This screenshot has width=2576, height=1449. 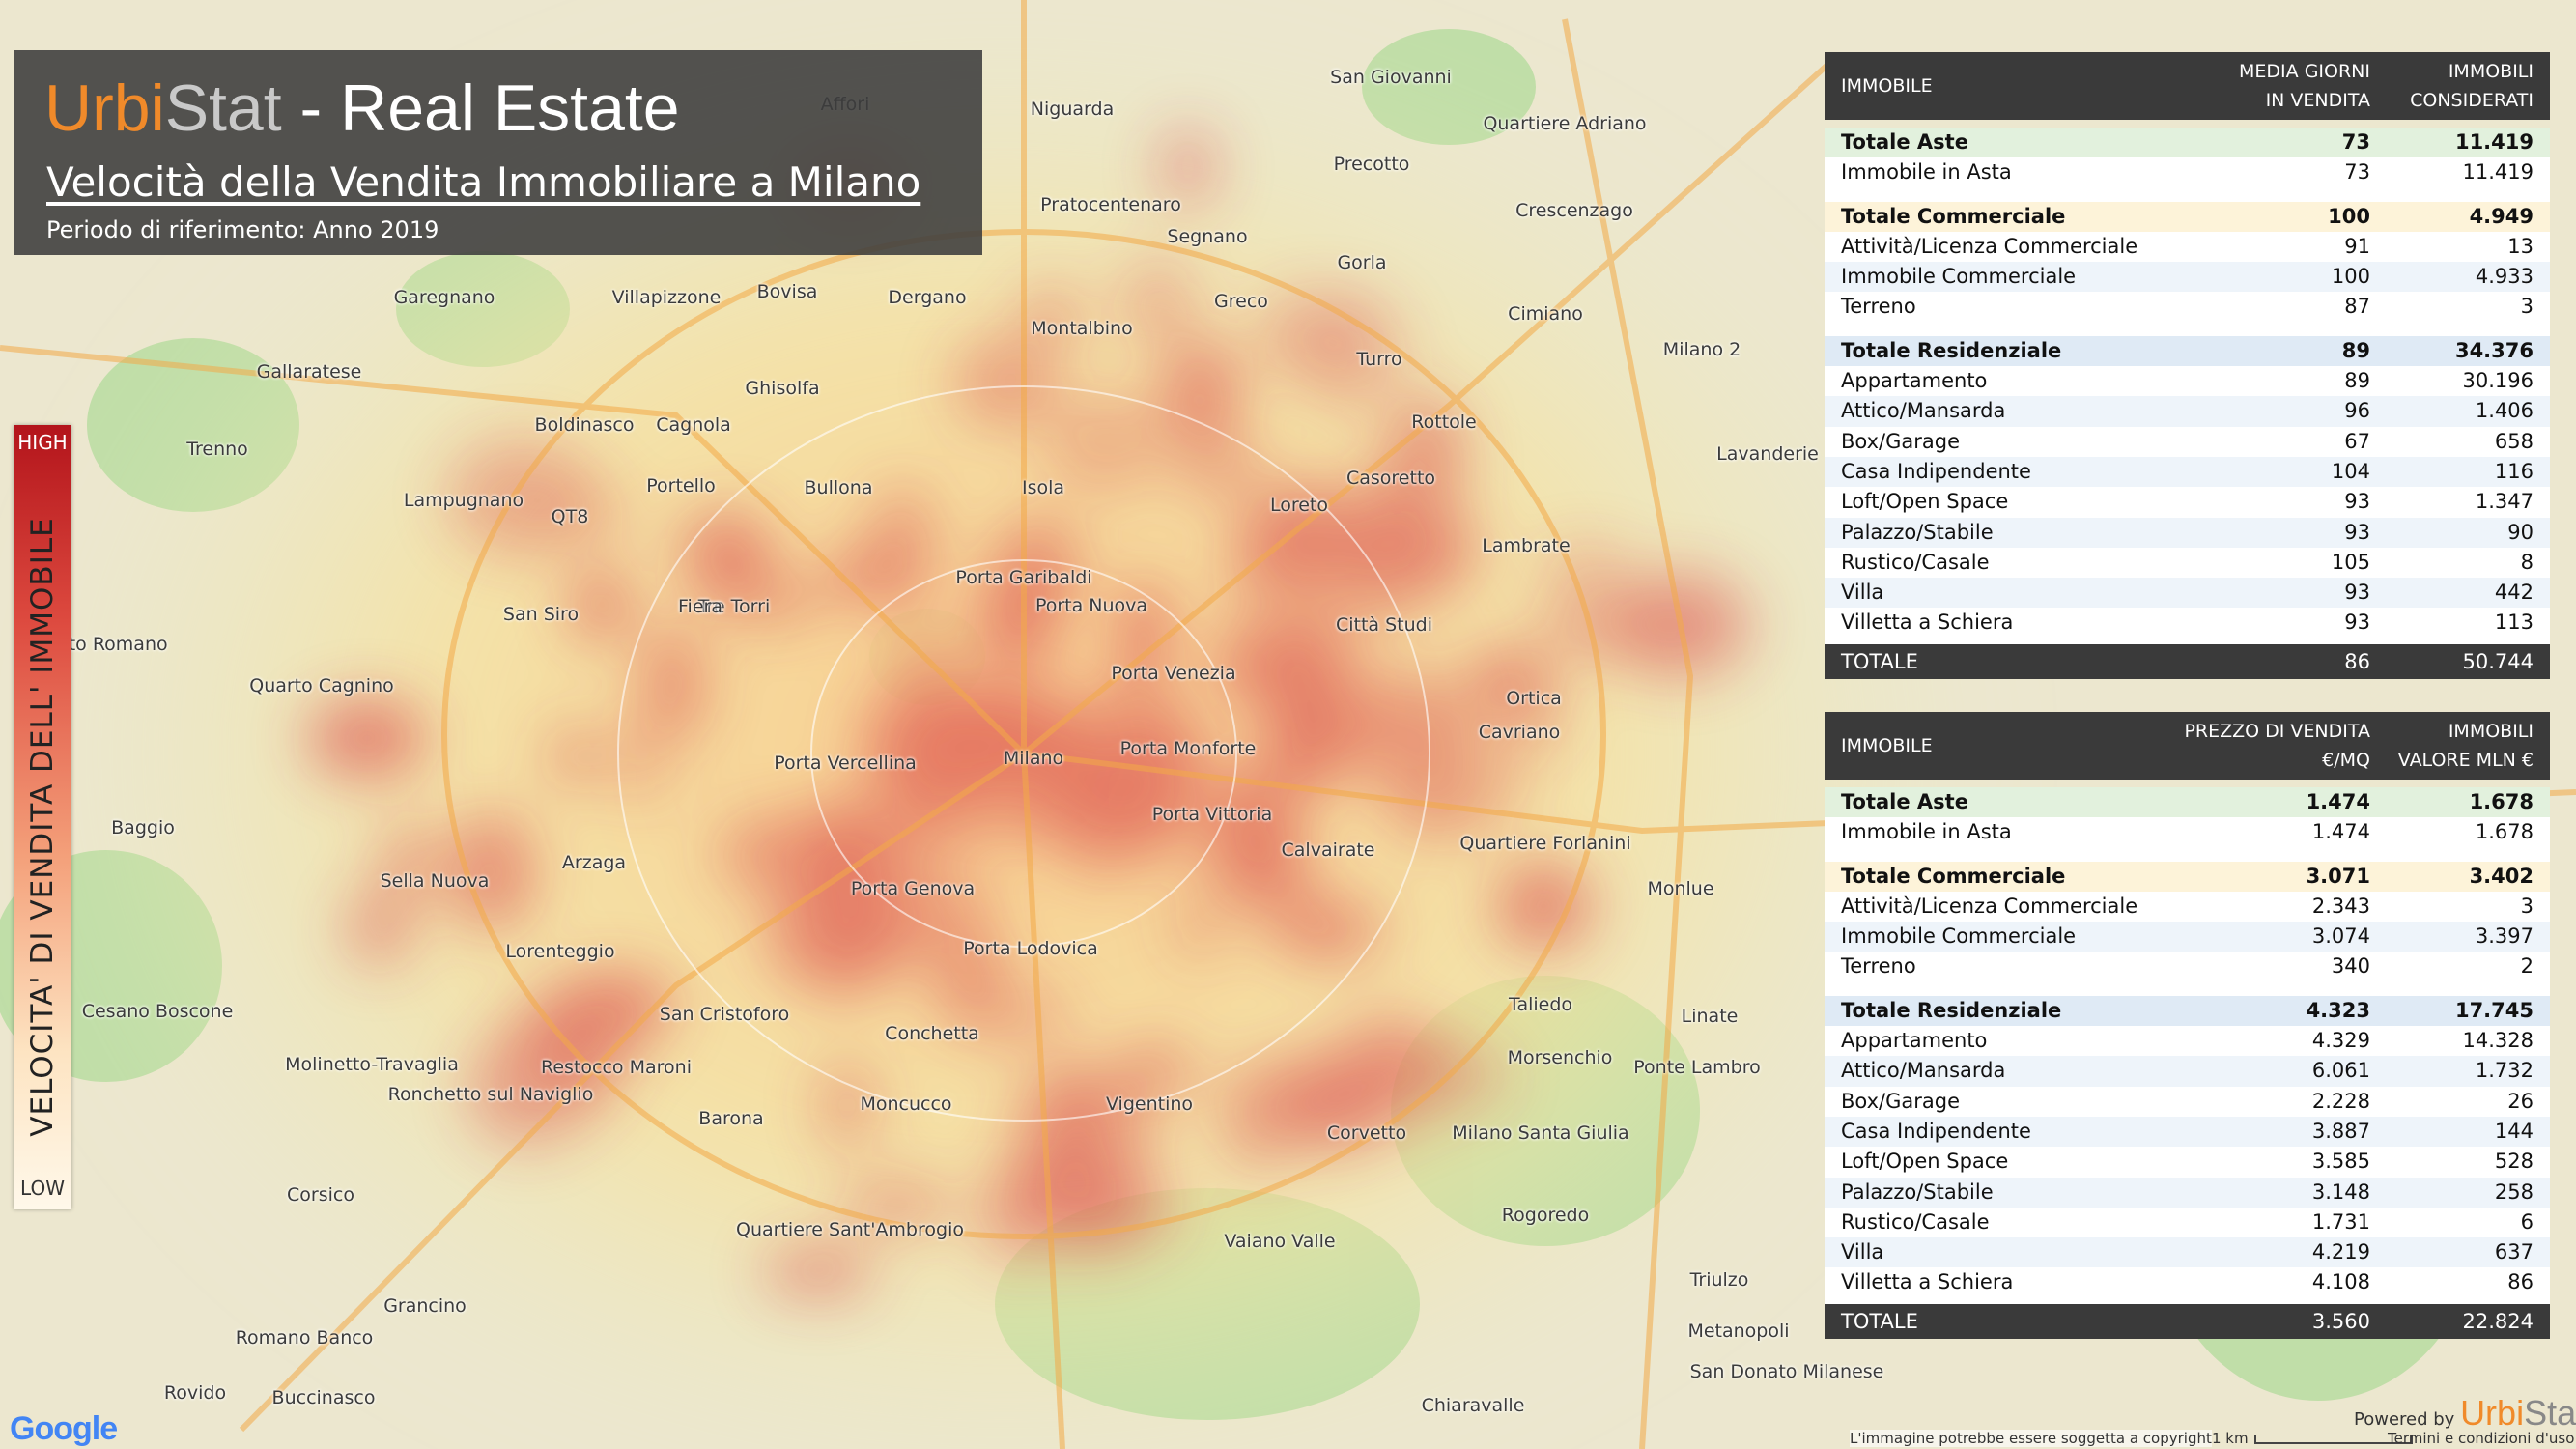 What do you see at coordinates (321, 685) in the screenshot?
I see `map-label: Quarto Cagnino` at bounding box center [321, 685].